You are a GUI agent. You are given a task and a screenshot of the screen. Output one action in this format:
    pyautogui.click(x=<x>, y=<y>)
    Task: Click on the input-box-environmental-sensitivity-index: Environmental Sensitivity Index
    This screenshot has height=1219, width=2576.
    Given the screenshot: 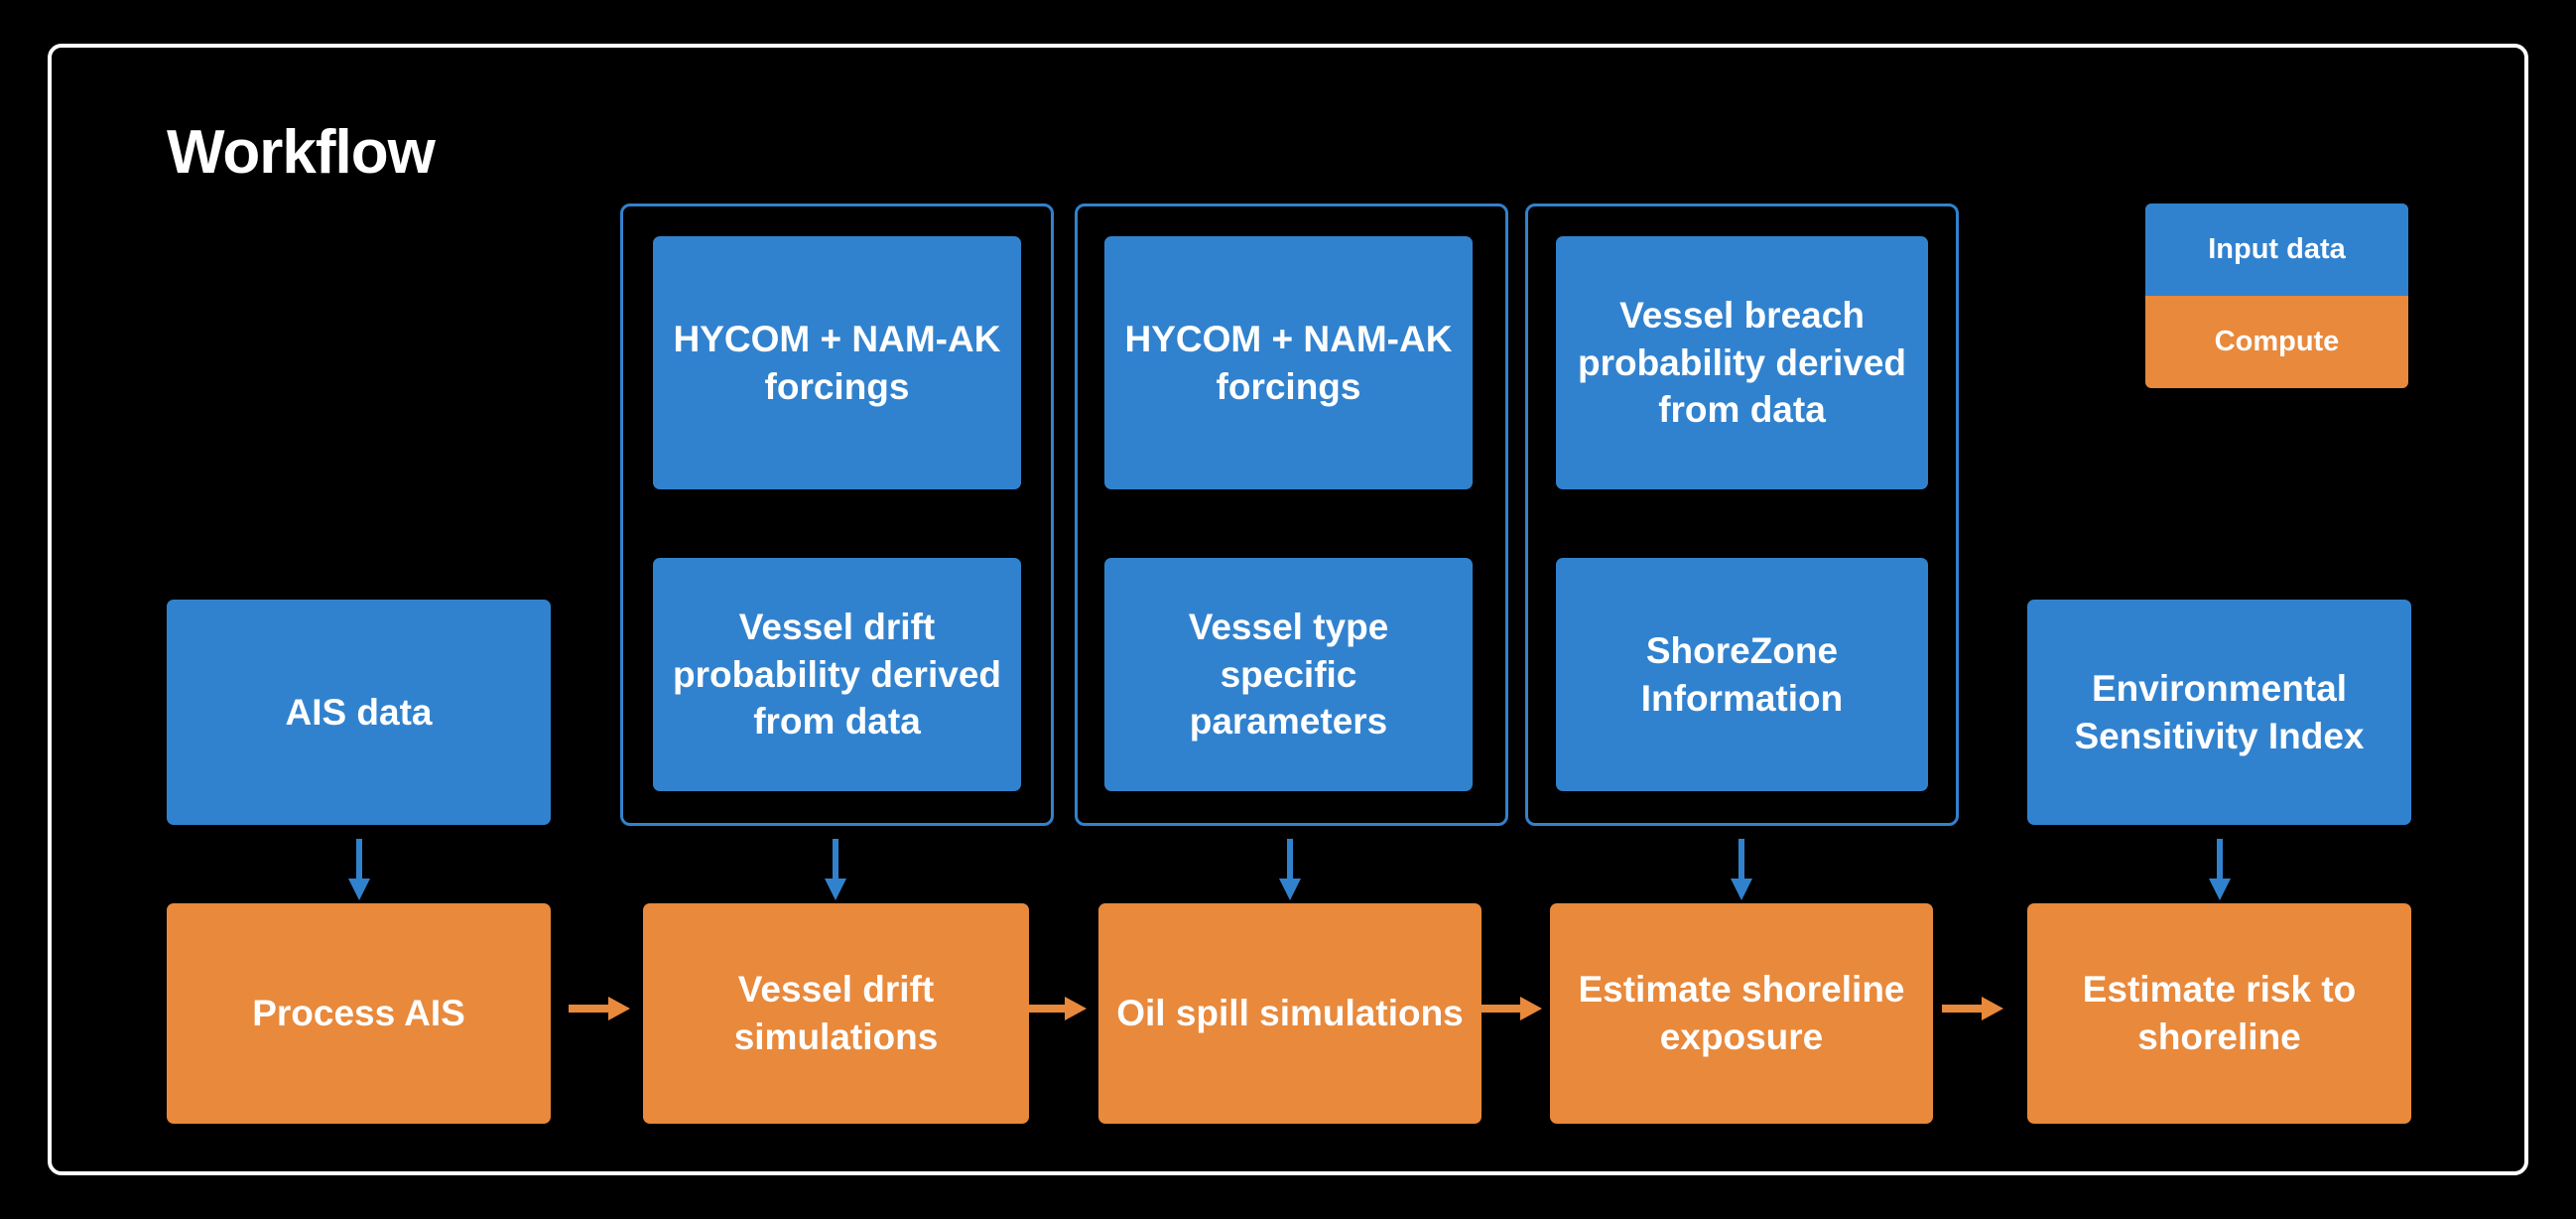 What is the action you would take?
    pyautogui.click(x=2219, y=713)
    